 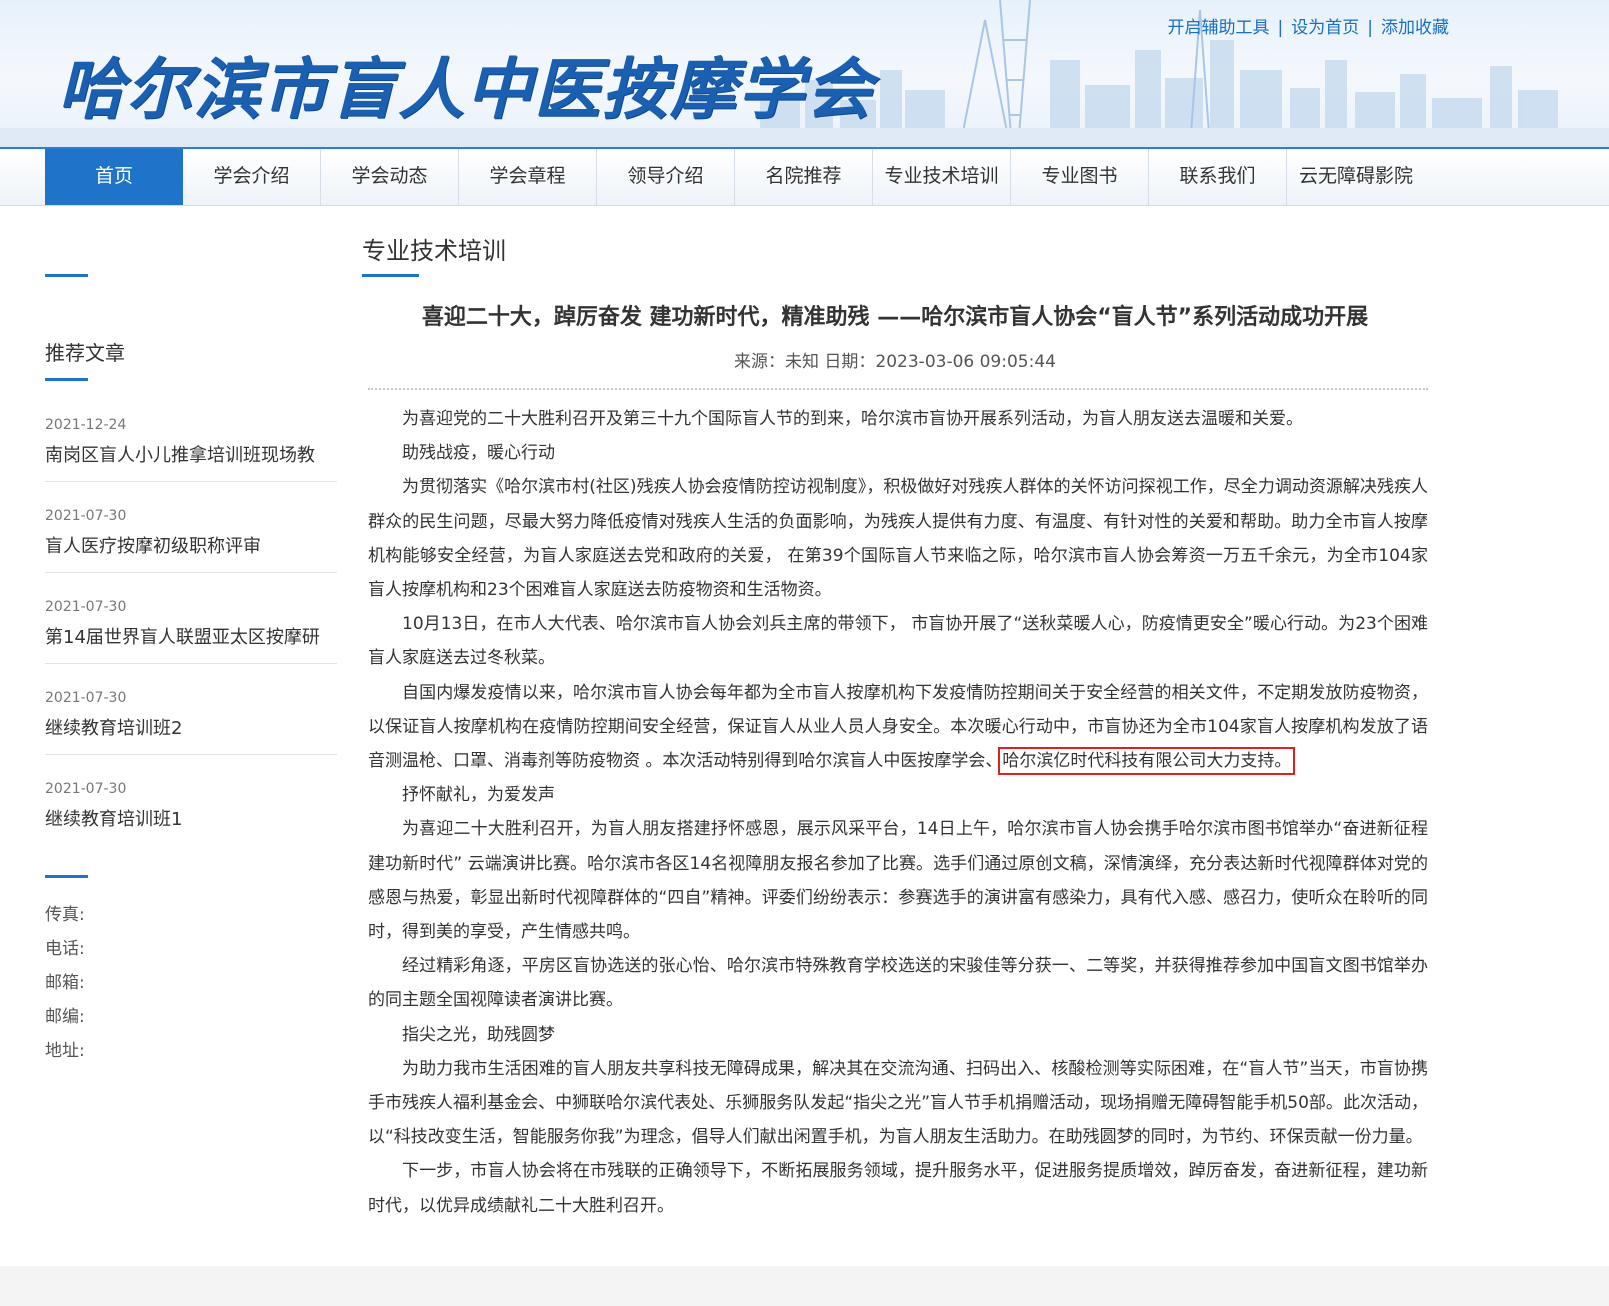 What do you see at coordinates (191, 454) in the screenshot?
I see `article-link: 南岗区盲人小儿推拿培训班现场教` at bounding box center [191, 454].